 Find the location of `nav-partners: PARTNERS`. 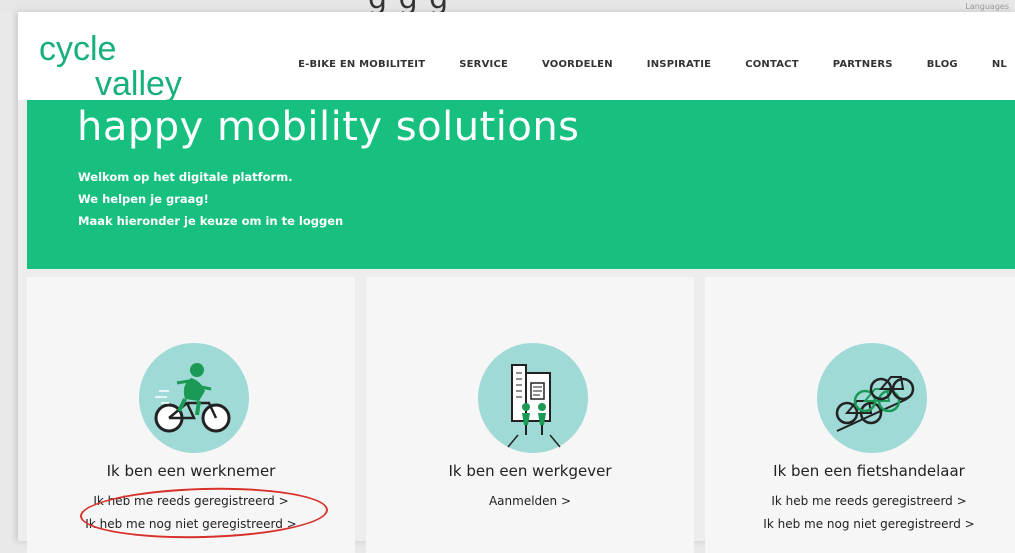

nav-partners: PARTNERS is located at coordinates (863, 64).